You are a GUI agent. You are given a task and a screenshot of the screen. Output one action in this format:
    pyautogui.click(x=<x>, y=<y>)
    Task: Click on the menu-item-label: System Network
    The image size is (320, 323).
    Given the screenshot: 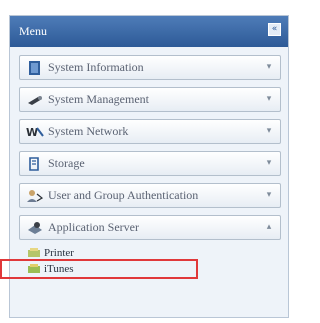 What is the action you would take?
    pyautogui.click(x=88, y=131)
    